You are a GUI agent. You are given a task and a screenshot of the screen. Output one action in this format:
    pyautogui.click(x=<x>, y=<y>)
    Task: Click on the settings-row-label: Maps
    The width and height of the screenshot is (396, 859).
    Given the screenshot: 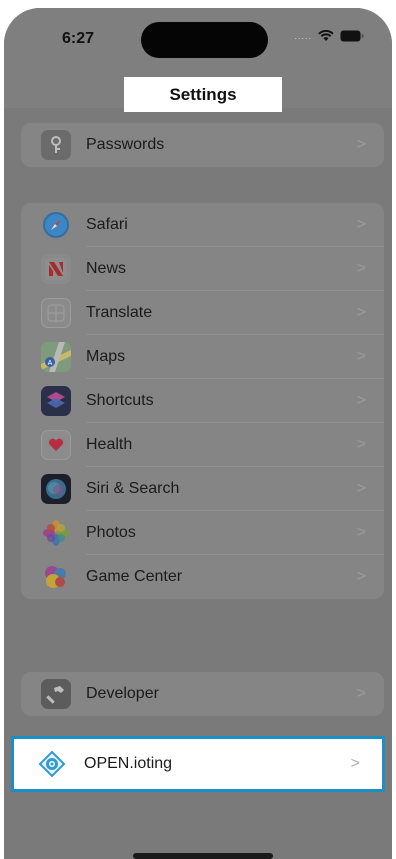 What is the action you would take?
    pyautogui.click(x=106, y=356)
    